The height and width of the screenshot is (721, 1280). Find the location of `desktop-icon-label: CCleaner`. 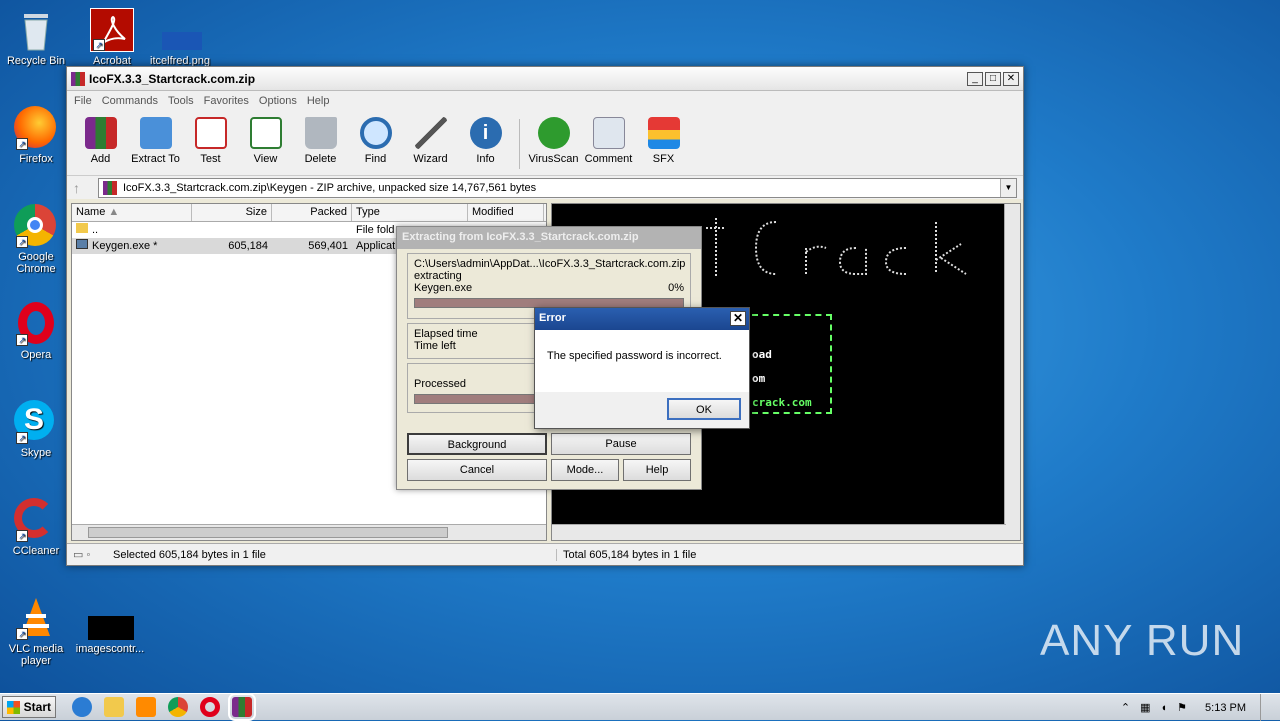

desktop-icon-label: CCleaner is located at coordinates (36, 551).